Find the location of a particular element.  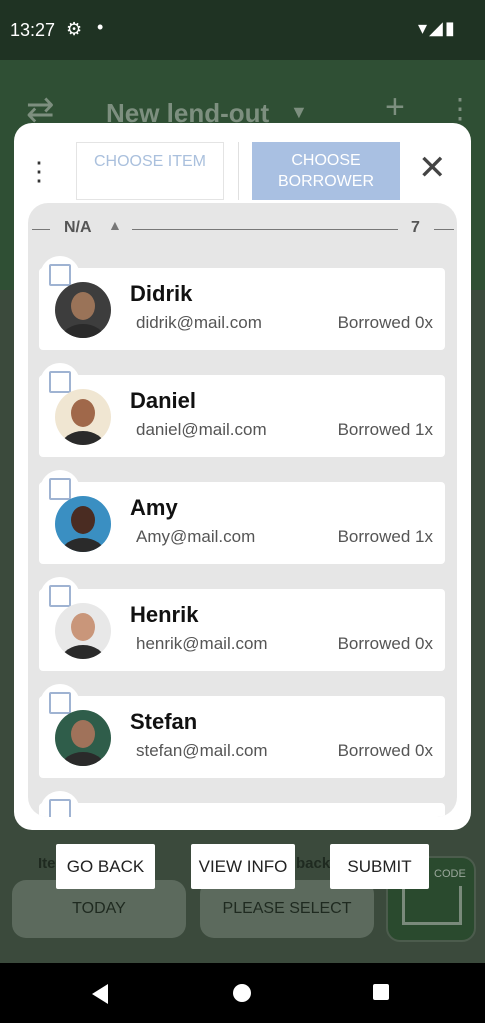

borrower-email: didrik@mail.com is located at coordinates (199, 322).